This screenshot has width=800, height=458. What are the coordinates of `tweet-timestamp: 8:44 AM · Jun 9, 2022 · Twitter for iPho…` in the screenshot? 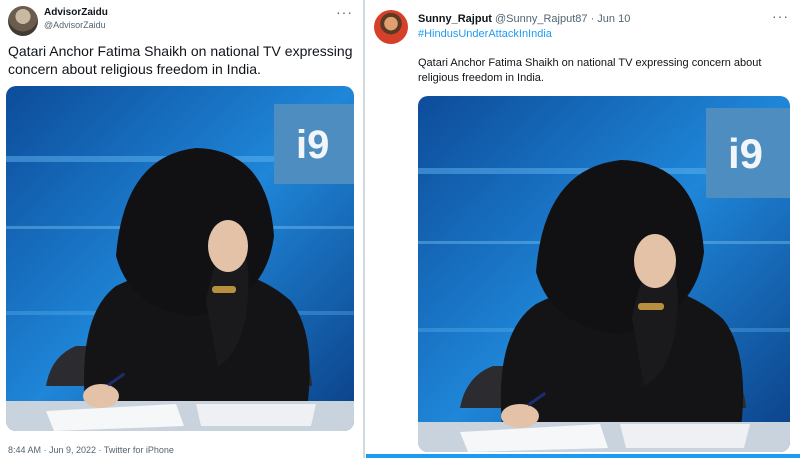 It's located at (91, 450).